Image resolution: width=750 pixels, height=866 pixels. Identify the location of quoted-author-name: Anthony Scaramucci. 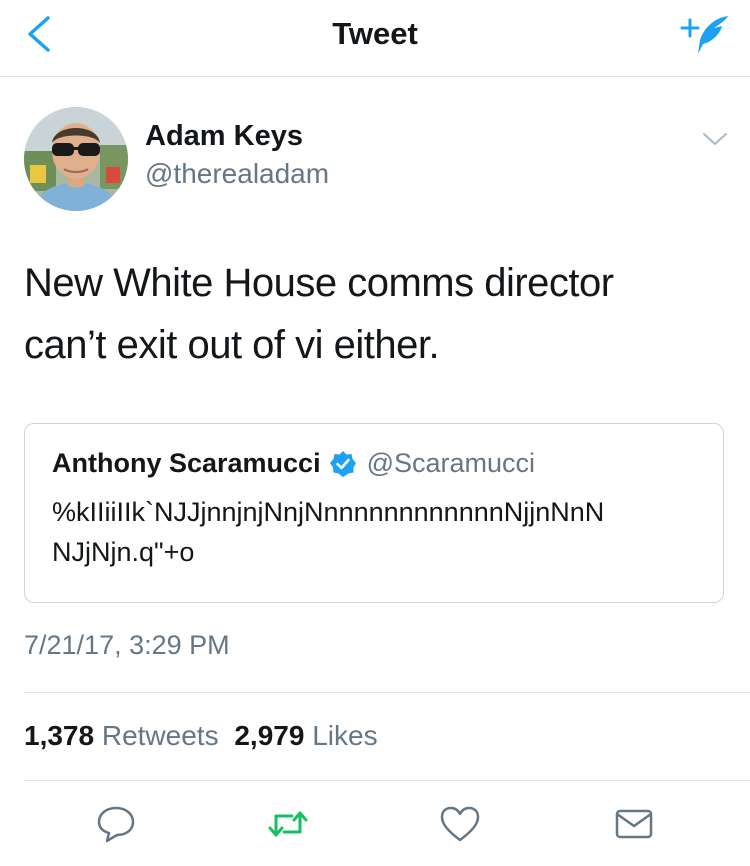
(186, 463).